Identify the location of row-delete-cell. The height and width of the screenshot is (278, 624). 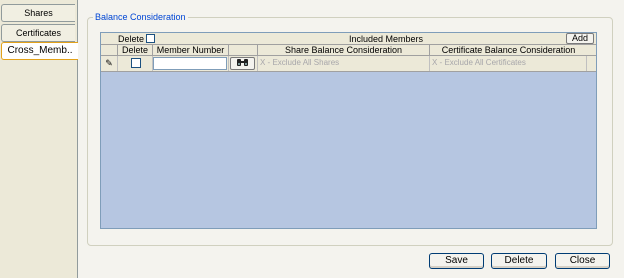
(135, 63).